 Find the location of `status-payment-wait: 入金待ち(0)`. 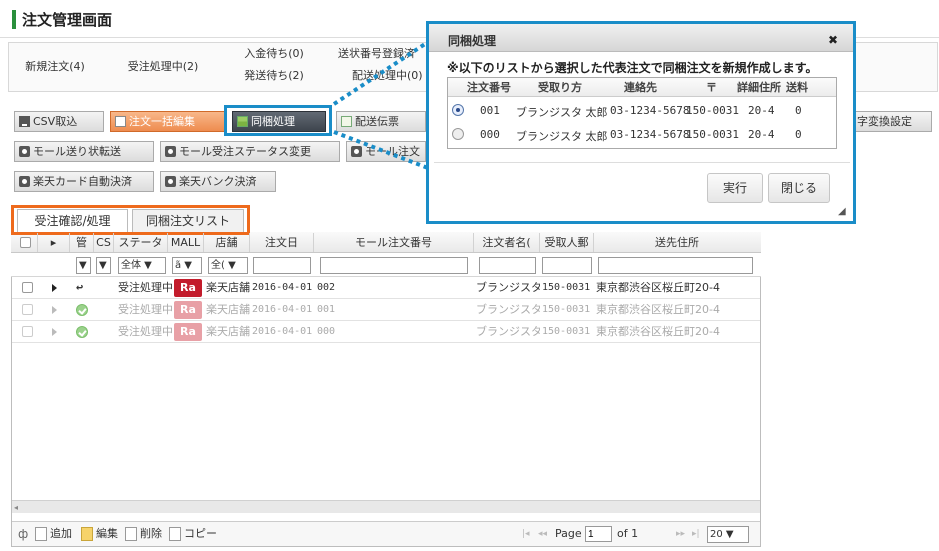

status-payment-wait: 入金待ち(0) is located at coordinates (274, 54).